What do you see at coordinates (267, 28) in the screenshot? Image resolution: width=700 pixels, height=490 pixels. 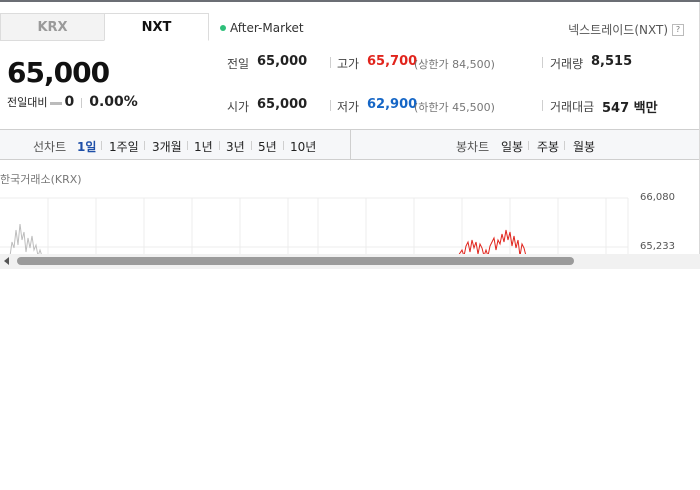 I see `session-label: After-Market` at bounding box center [267, 28].